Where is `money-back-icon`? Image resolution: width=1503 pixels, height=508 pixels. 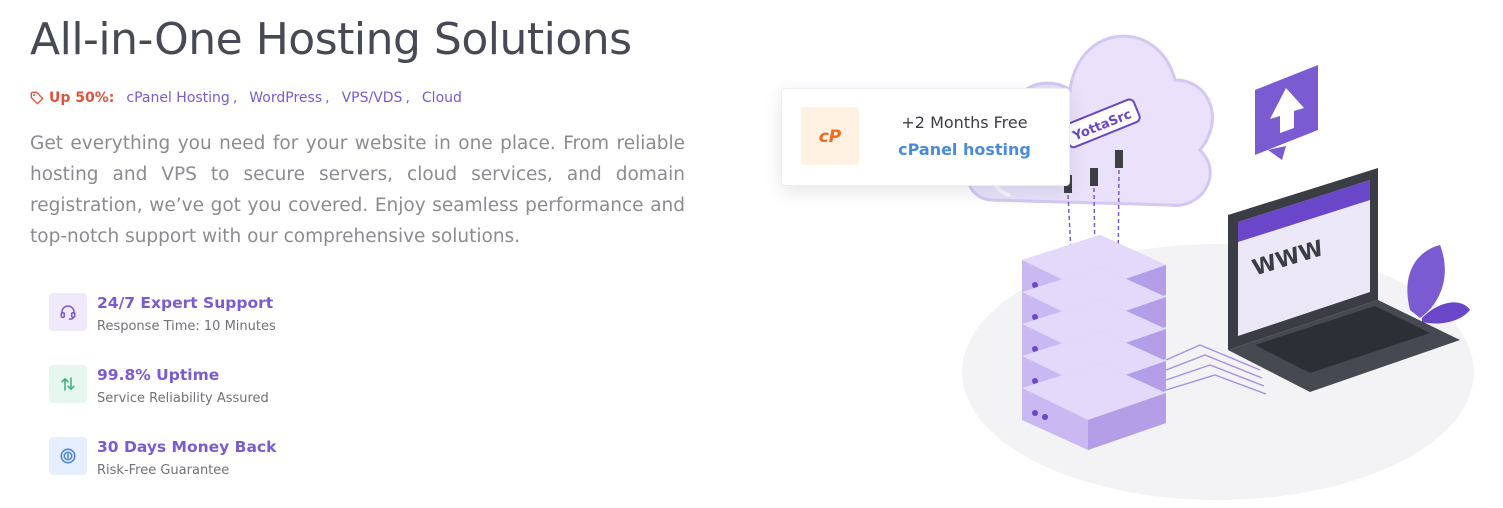
money-back-icon is located at coordinates (68, 456).